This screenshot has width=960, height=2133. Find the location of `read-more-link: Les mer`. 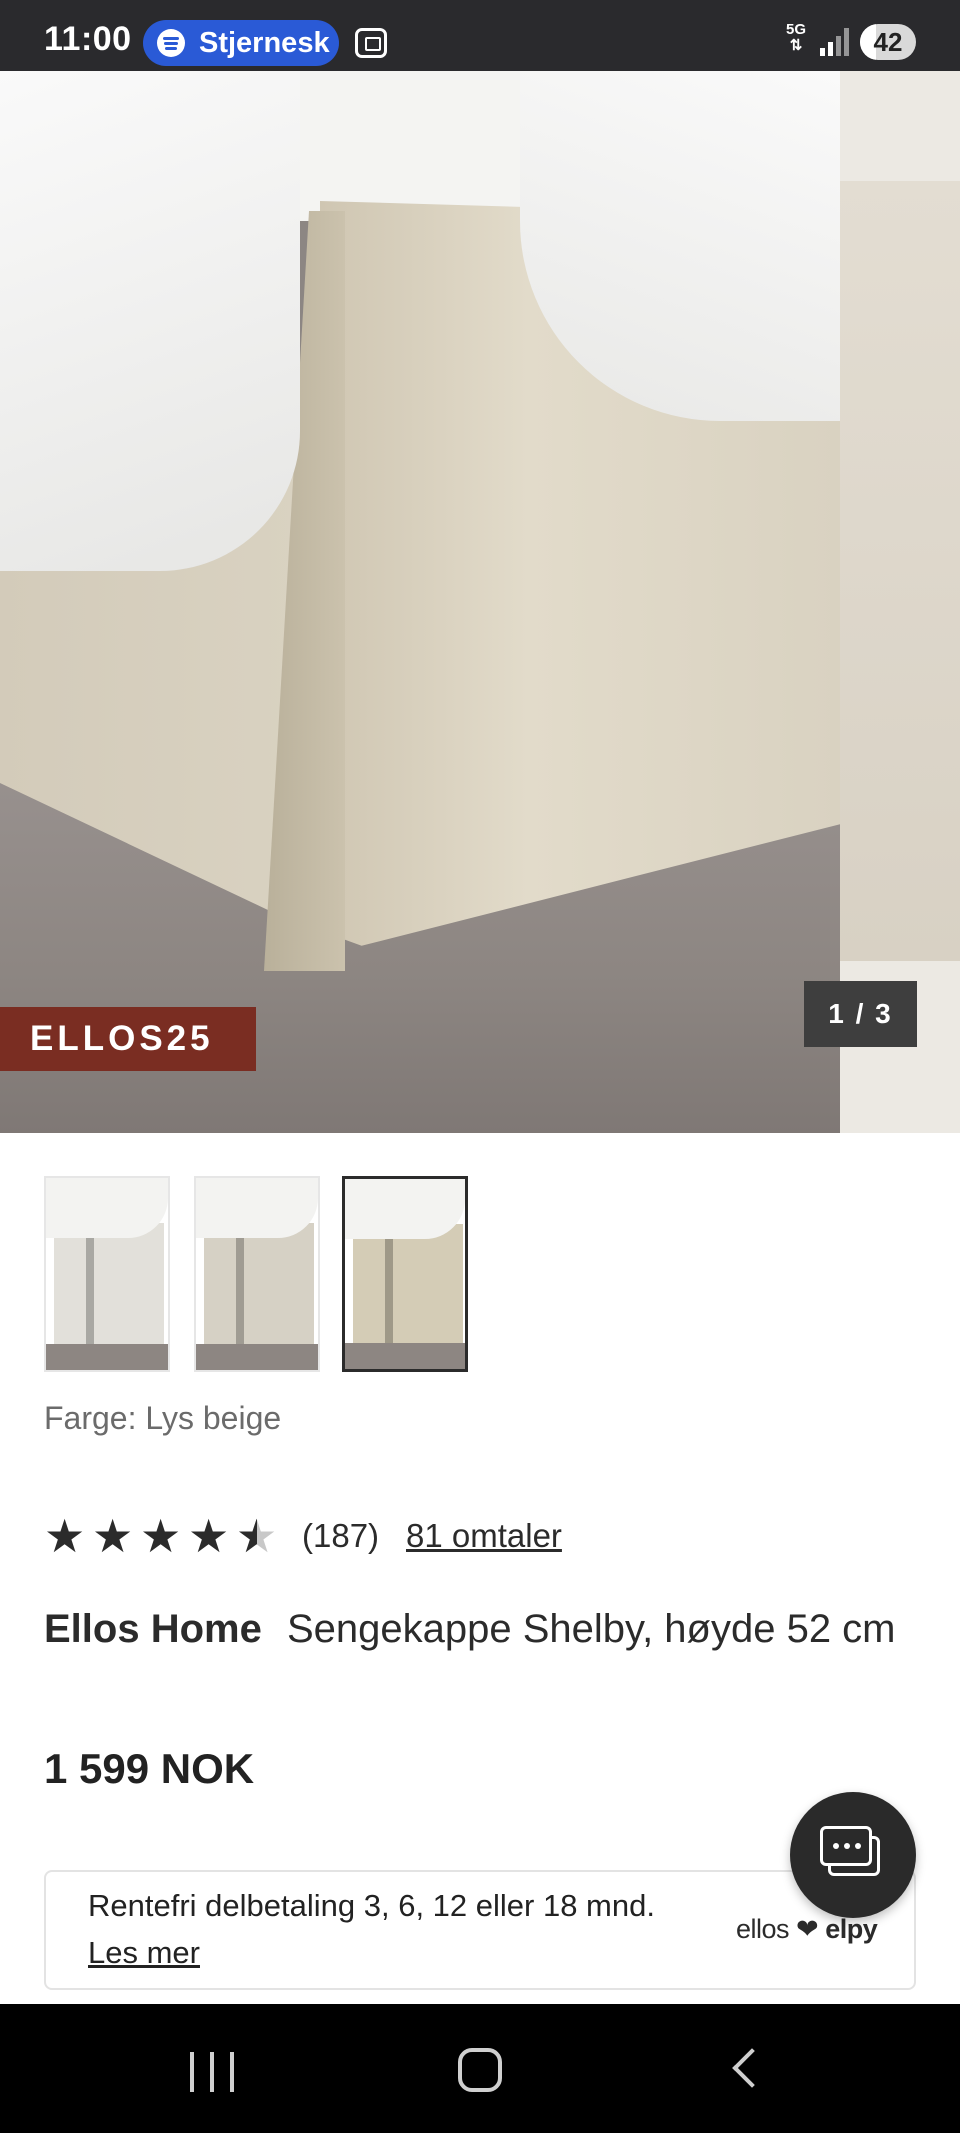

read-more-link: Les mer is located at coordinates (144, 1953).